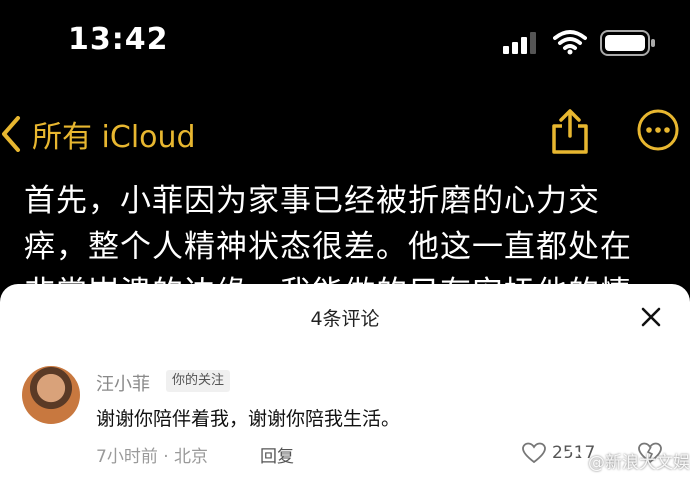 The width and height of the screenshot is (690, 477). Describe the element at coordinates (123, 383) in the screenshot. I see `comment-username: 汪小菲` at that location.